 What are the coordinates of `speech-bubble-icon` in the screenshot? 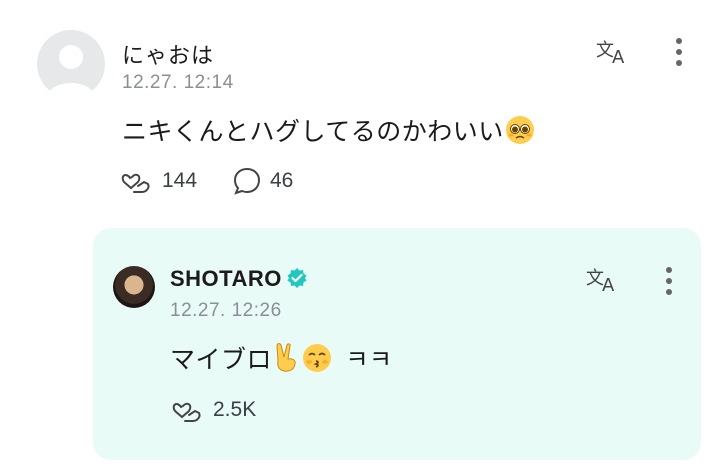 It's located at (247, 181).